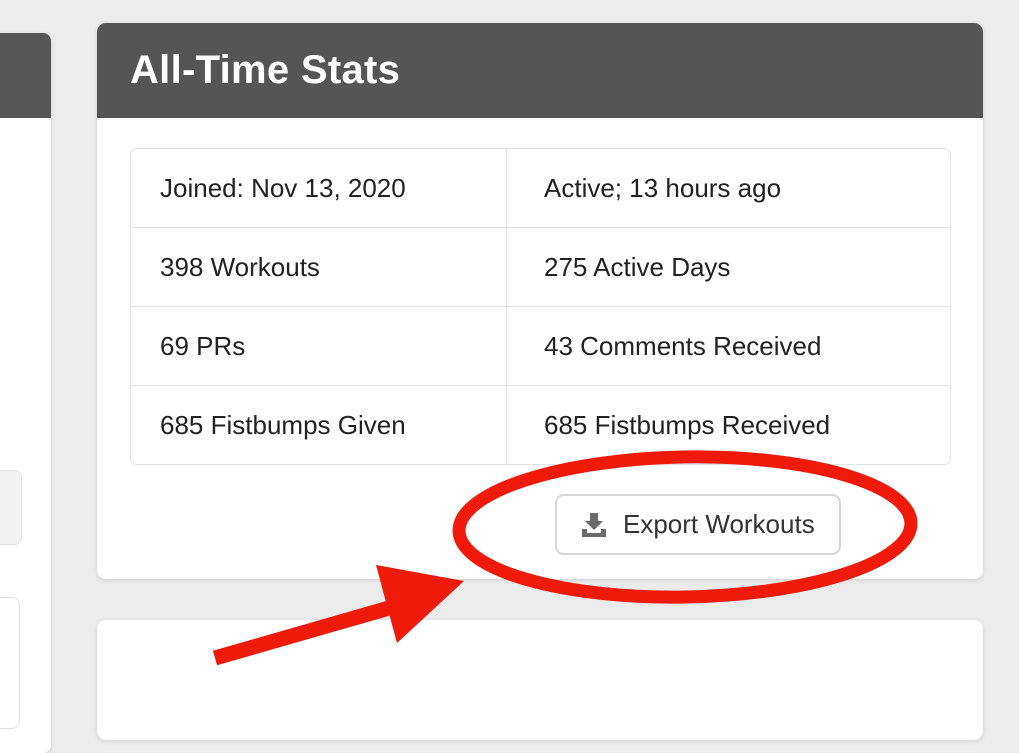 The image size is (1019, 753). What do you see at coordinates (11, 507) in the screenshot?
I see `left-panel-control` at bounding box center [11, 507].